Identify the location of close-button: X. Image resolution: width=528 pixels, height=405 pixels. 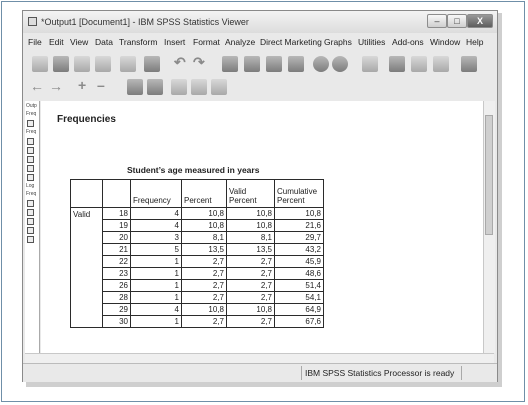
(480, 21).